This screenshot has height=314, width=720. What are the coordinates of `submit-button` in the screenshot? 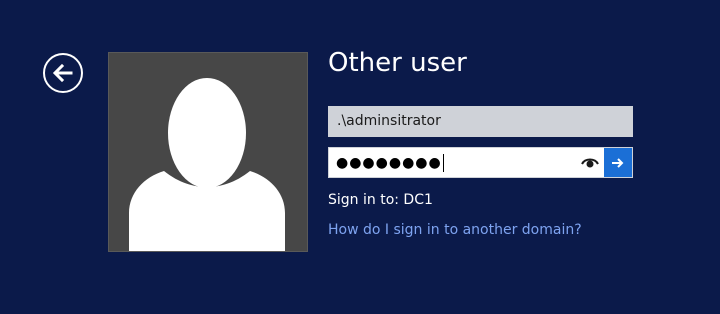 It's located at (618, 162).